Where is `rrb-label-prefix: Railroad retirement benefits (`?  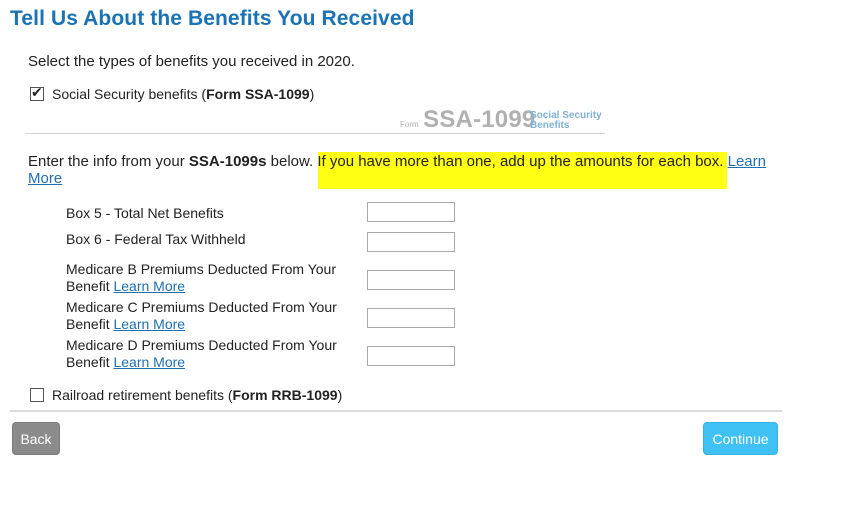 rrb-label-prefix: Railroad retirement benefits ( is located at coordinates (142, 395).